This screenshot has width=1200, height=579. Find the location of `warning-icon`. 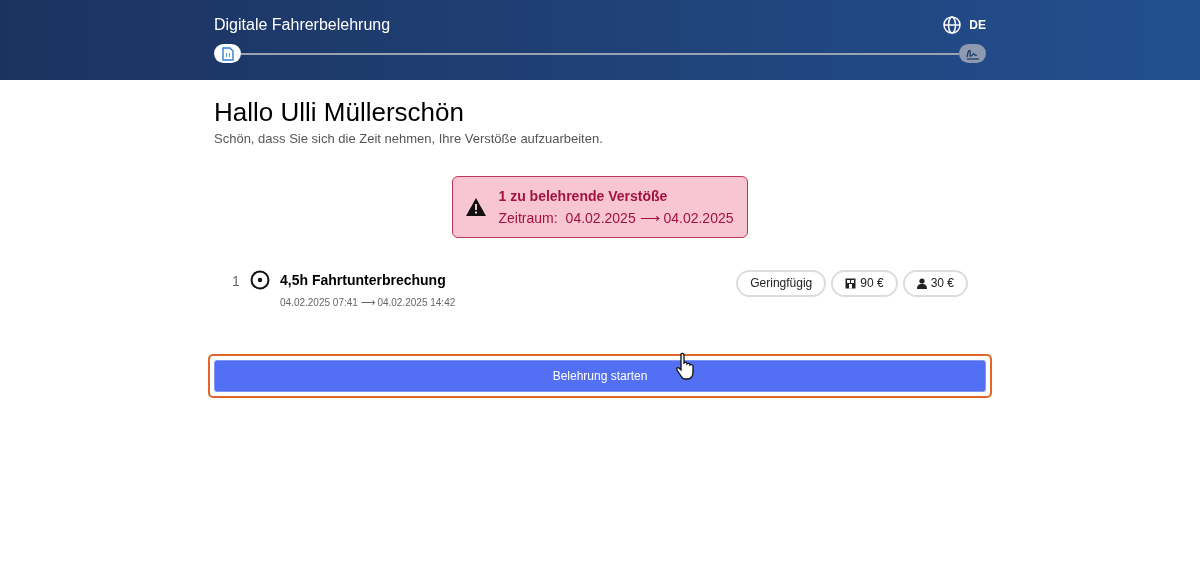

warning-icon is located at coordinates (476, 206).